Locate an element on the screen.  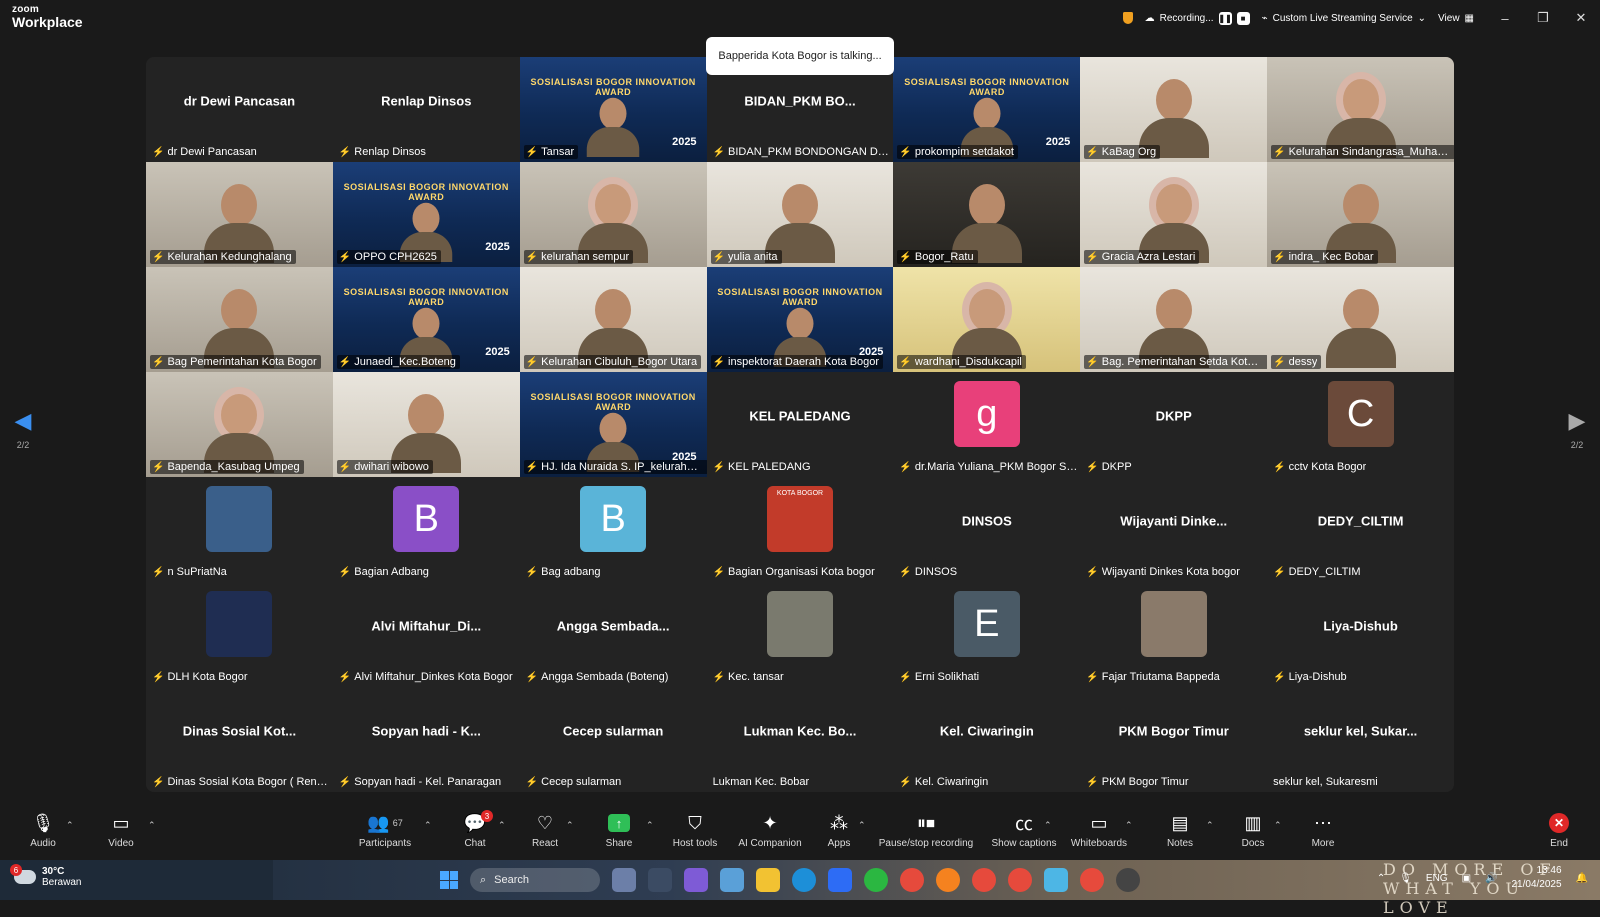
ai-companion-button: ✦ AI Companion is located at coordinates (770, 830).